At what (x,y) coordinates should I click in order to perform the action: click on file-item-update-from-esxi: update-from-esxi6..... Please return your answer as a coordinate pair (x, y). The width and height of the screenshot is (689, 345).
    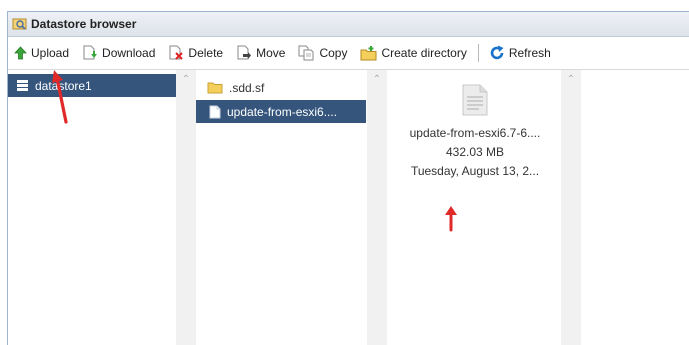
    Looking at the image, I should click on (281, 111).